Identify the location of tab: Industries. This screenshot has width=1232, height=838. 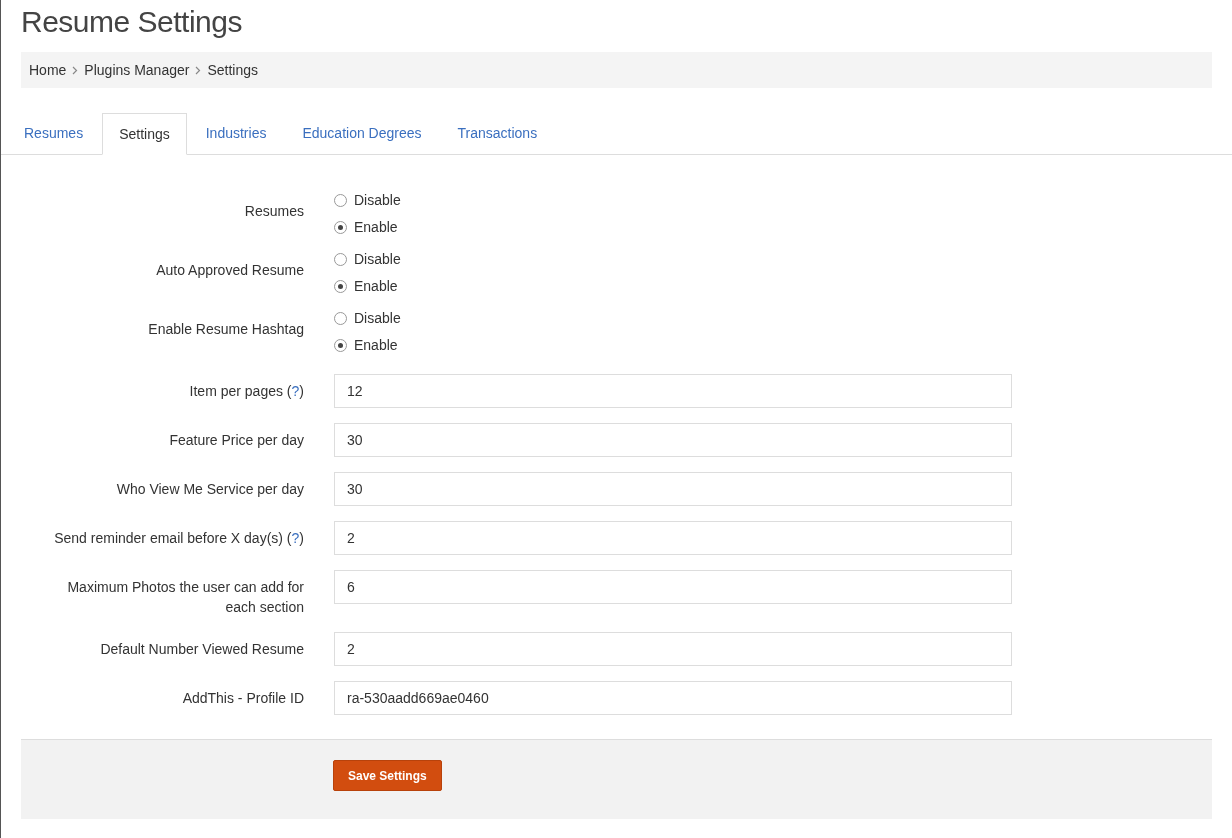
(236, 133).